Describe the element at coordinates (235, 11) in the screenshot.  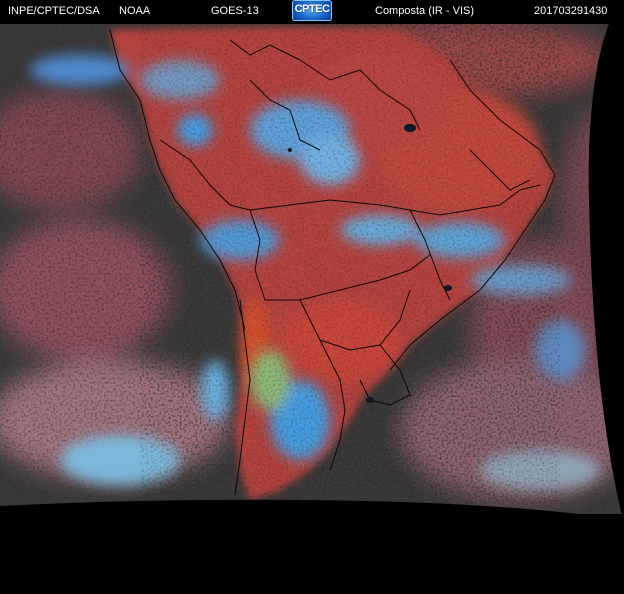
I see `satellite-label: GOES-13` at that location.